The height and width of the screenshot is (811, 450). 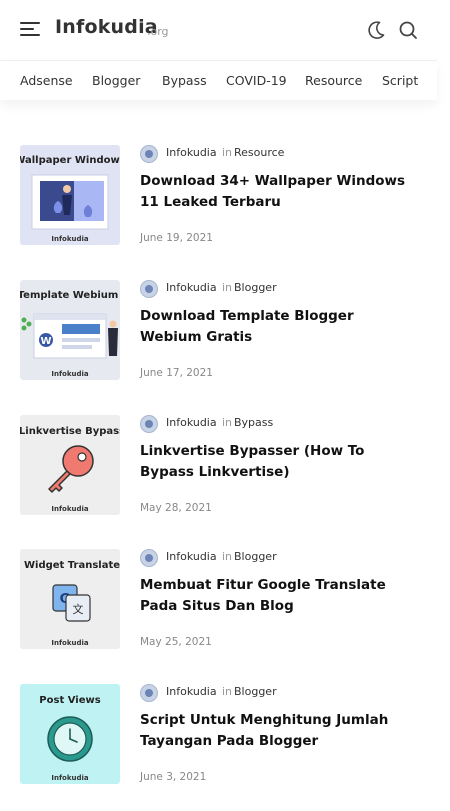 I want to click on nav-item-bypass: Bypass, so click(x=184, y=80).